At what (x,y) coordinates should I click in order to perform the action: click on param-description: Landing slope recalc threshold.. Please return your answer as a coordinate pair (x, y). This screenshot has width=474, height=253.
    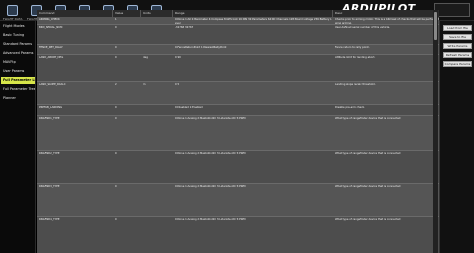
    Looking at the image, I should click on (355, 84).